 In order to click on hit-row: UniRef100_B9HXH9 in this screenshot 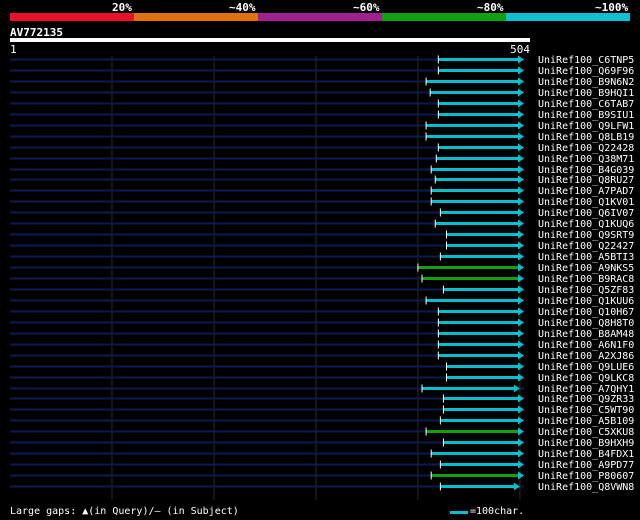, I will do `click(322, 443)`.